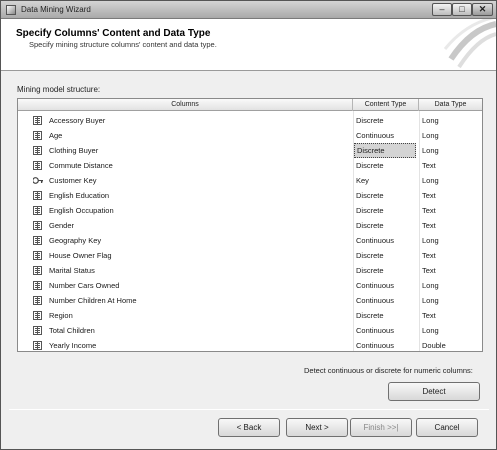 The height and width of the screenshot is (450, 497). What do you see at coordinates (381, 427) in the screenshot?
I see `finish-button: Finish >>|` at bounding box center [381, 427].